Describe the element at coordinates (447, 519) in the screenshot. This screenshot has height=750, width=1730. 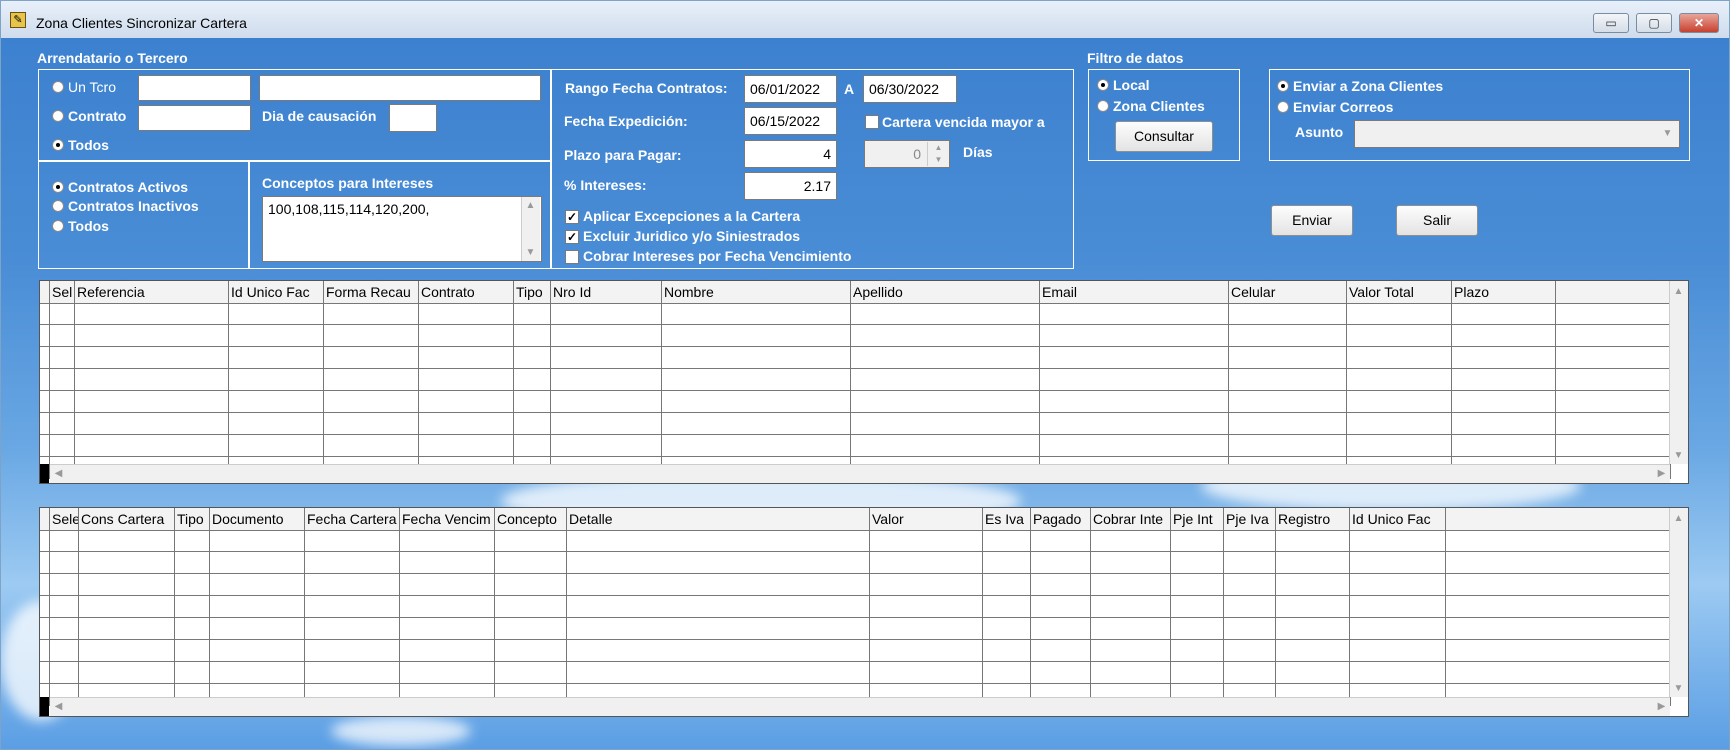
I see `grid2-column-header: Fecha Vencim` at that location.